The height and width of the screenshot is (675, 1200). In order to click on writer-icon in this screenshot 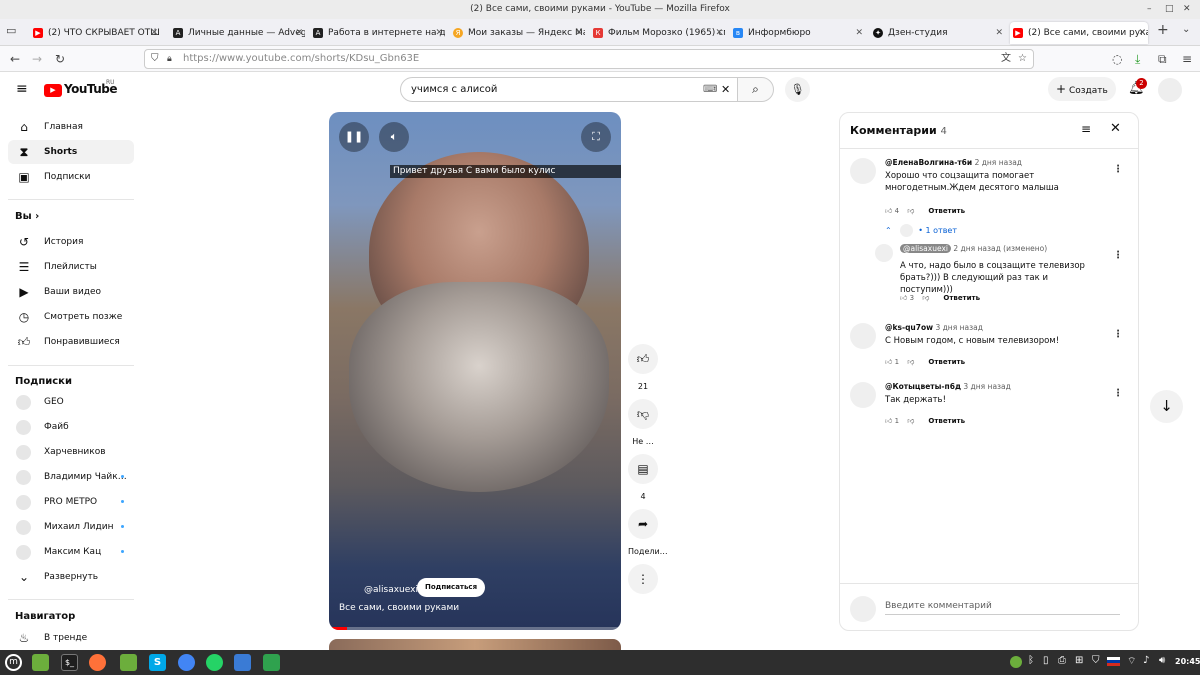, I will do `click(242, 662)`.